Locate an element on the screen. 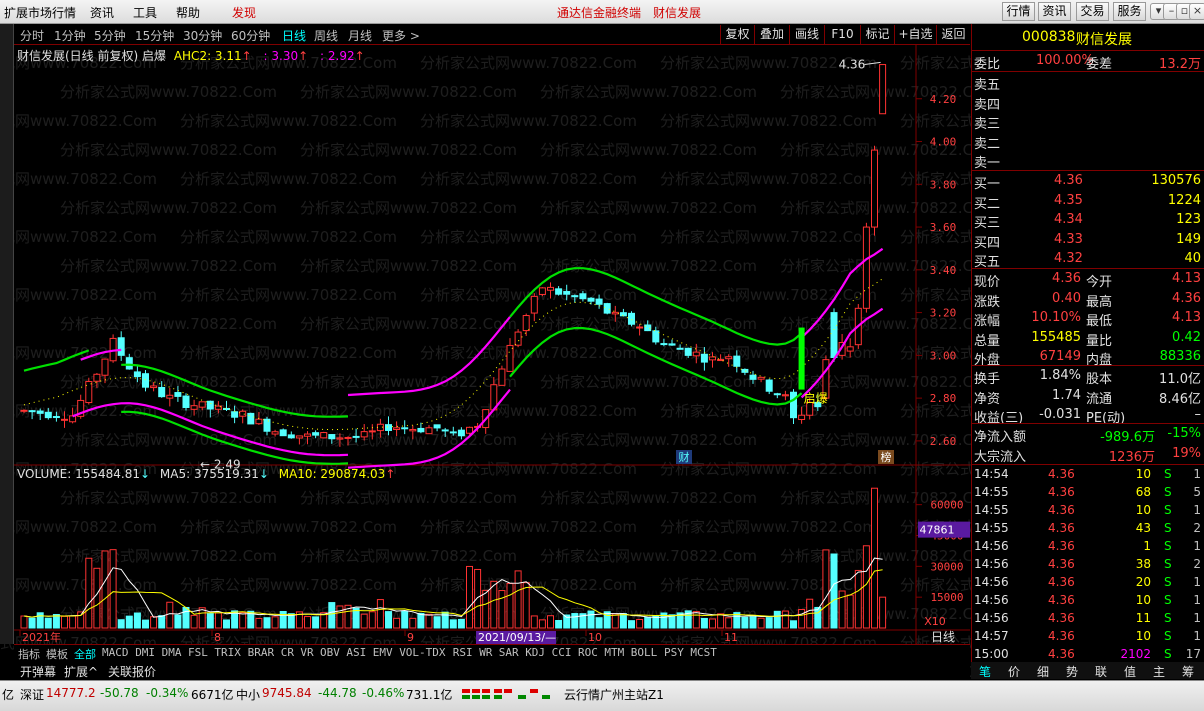 The width and height of the screenshot is (1204, 711). indicator-tab-vol-tdx: VOL-TDX is located at coordinates (422, 652).